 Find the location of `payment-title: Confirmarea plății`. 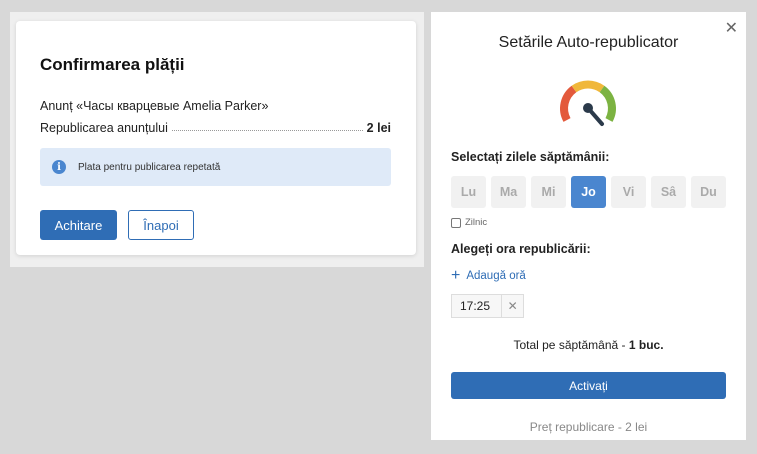

payment-title: Confirmarea plății is located at coordinates (112, 64).